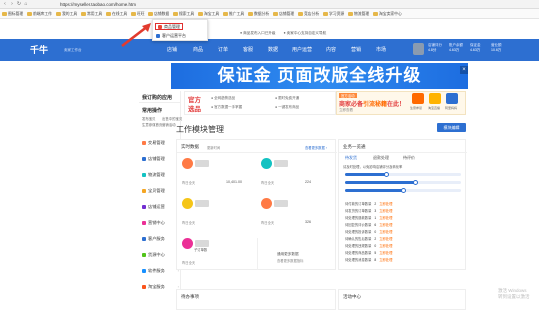 The height and width of the screenshot is (310, 539). What do you see at coordinates (464, 70) in the screenshot?
I see `close-icon: ×` at bounding box center [464, 70].